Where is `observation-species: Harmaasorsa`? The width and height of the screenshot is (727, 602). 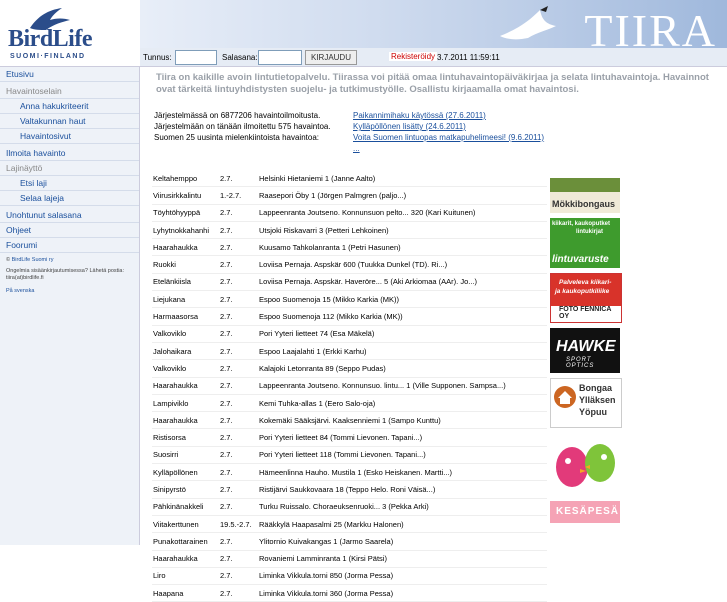 observation-species: Harmaasorsa is located at coordinates (185, 316).